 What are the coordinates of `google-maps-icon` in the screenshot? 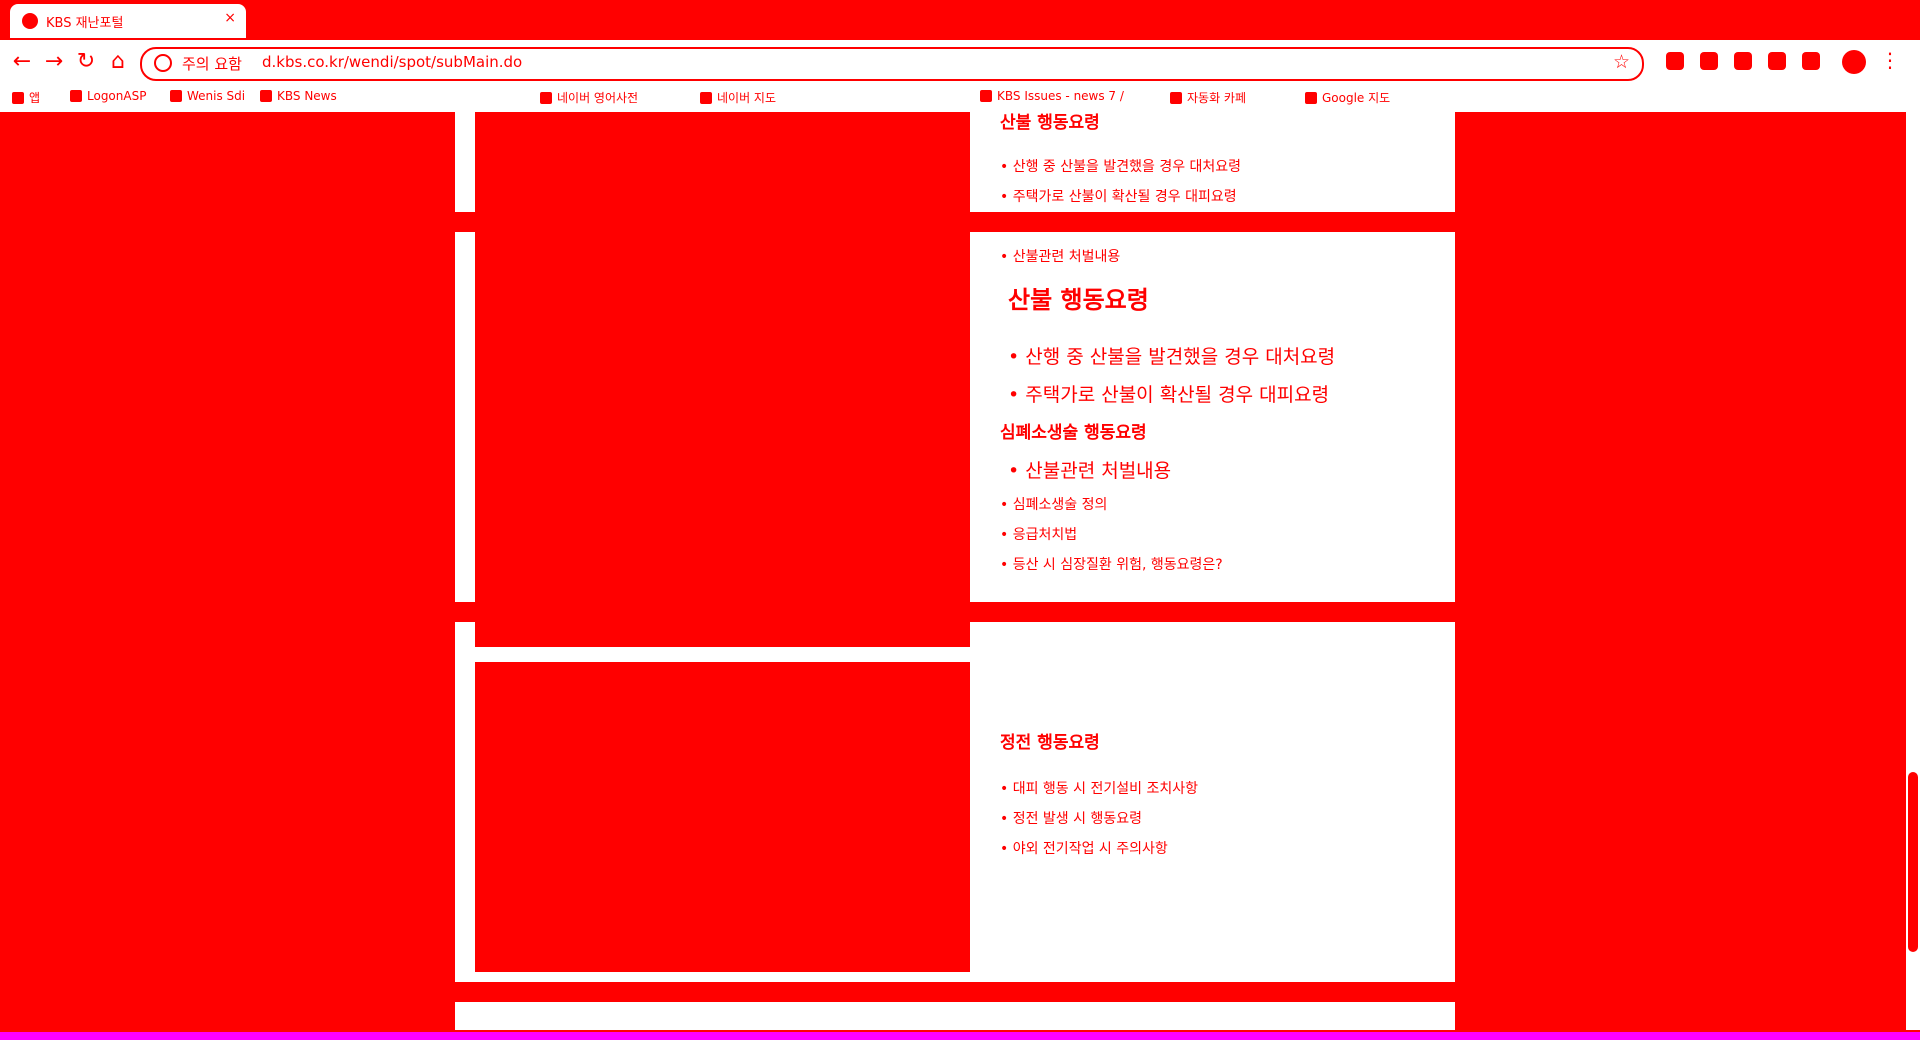 It's located at (1311, 98).